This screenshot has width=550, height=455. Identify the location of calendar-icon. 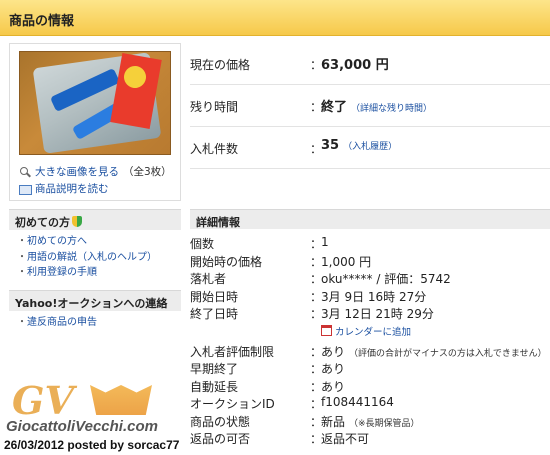
(326, 330).